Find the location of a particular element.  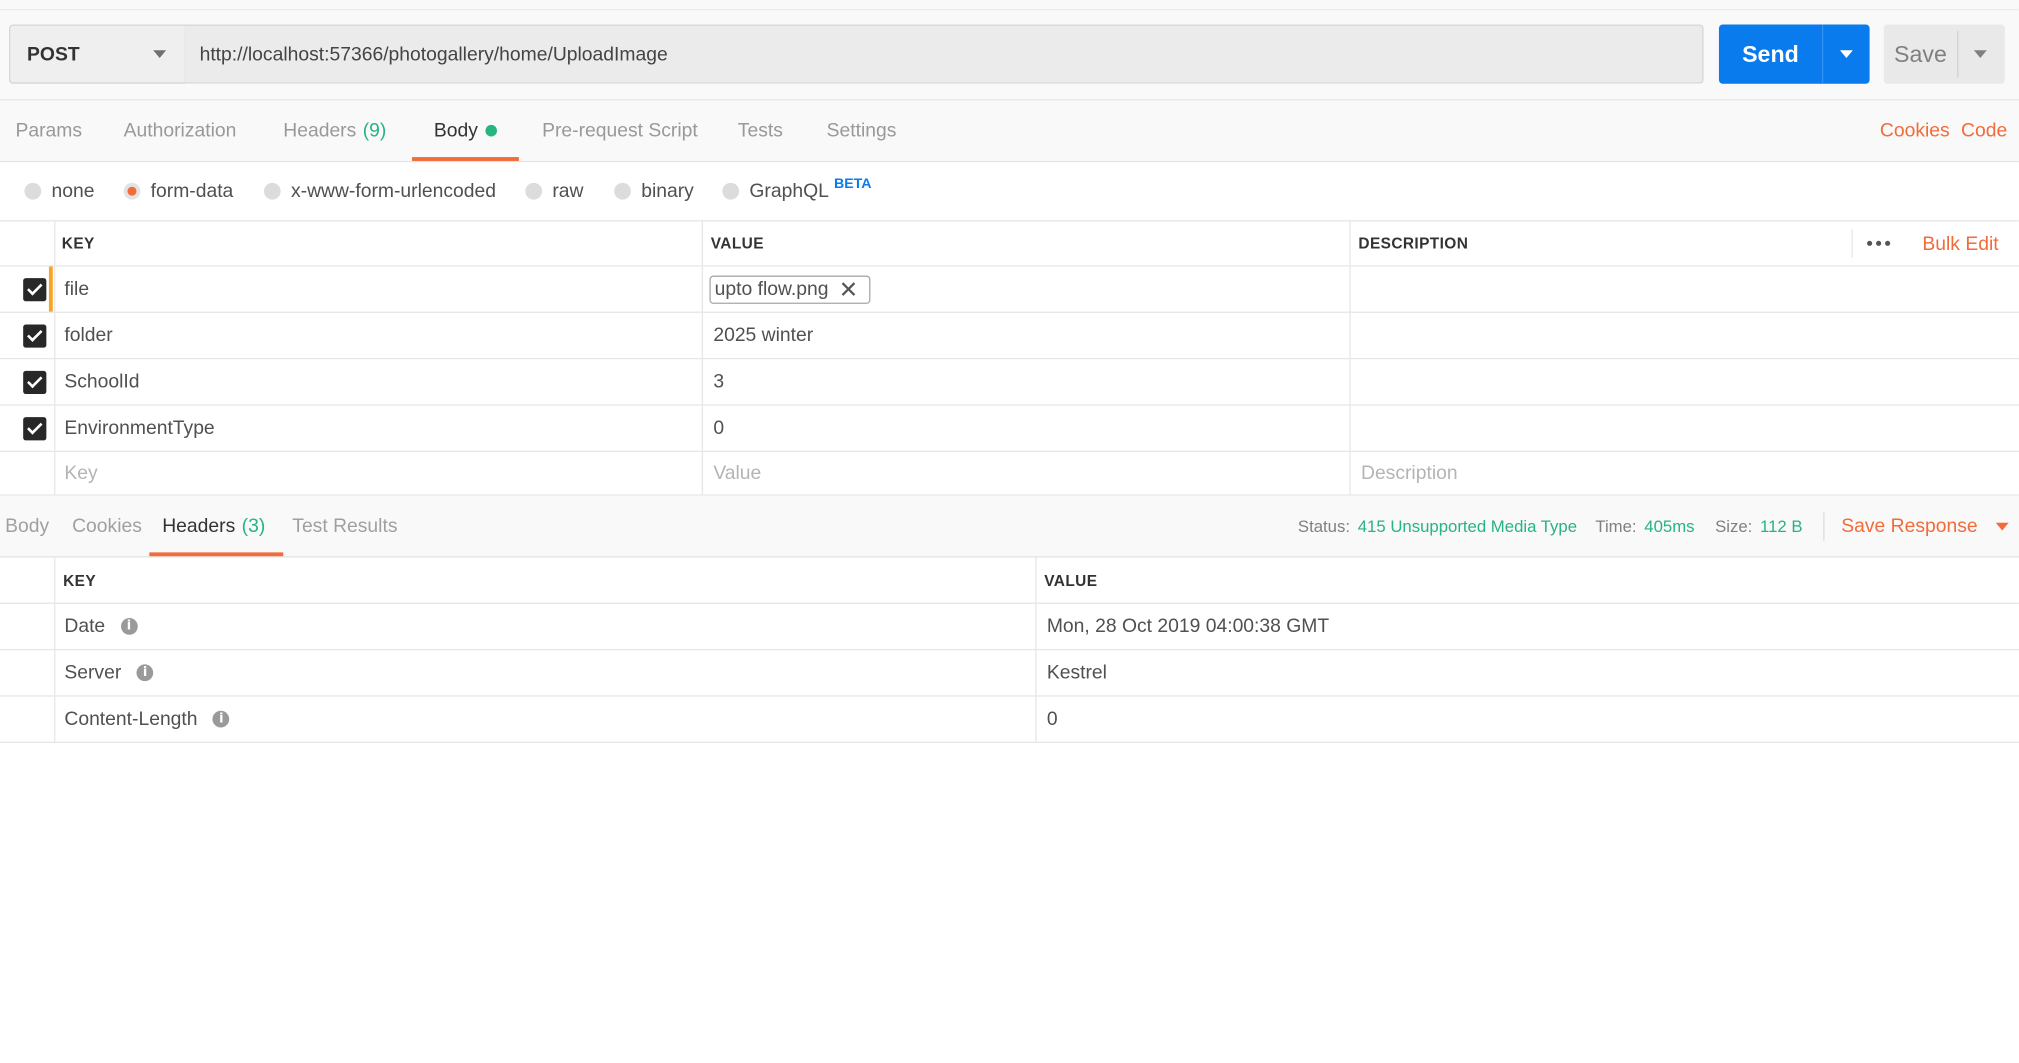

tab-settings-label: Settings is located at coordinates (861, 130).